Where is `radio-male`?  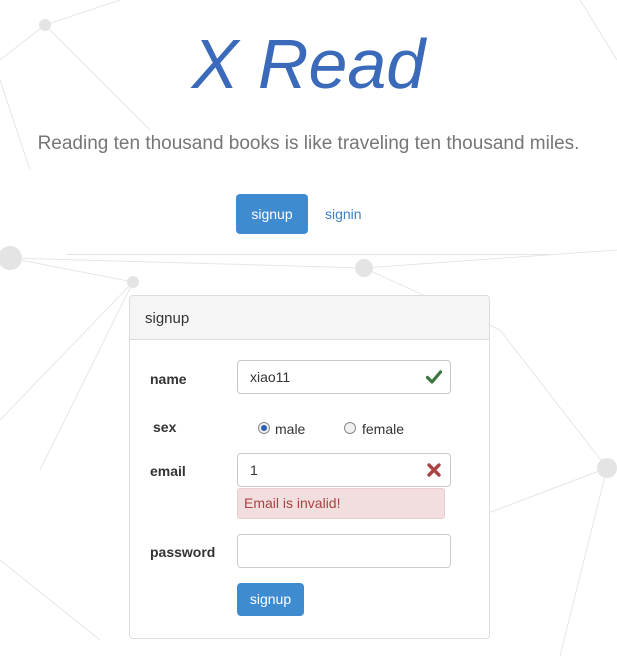 radio-male is located at coordinates (264, 428).